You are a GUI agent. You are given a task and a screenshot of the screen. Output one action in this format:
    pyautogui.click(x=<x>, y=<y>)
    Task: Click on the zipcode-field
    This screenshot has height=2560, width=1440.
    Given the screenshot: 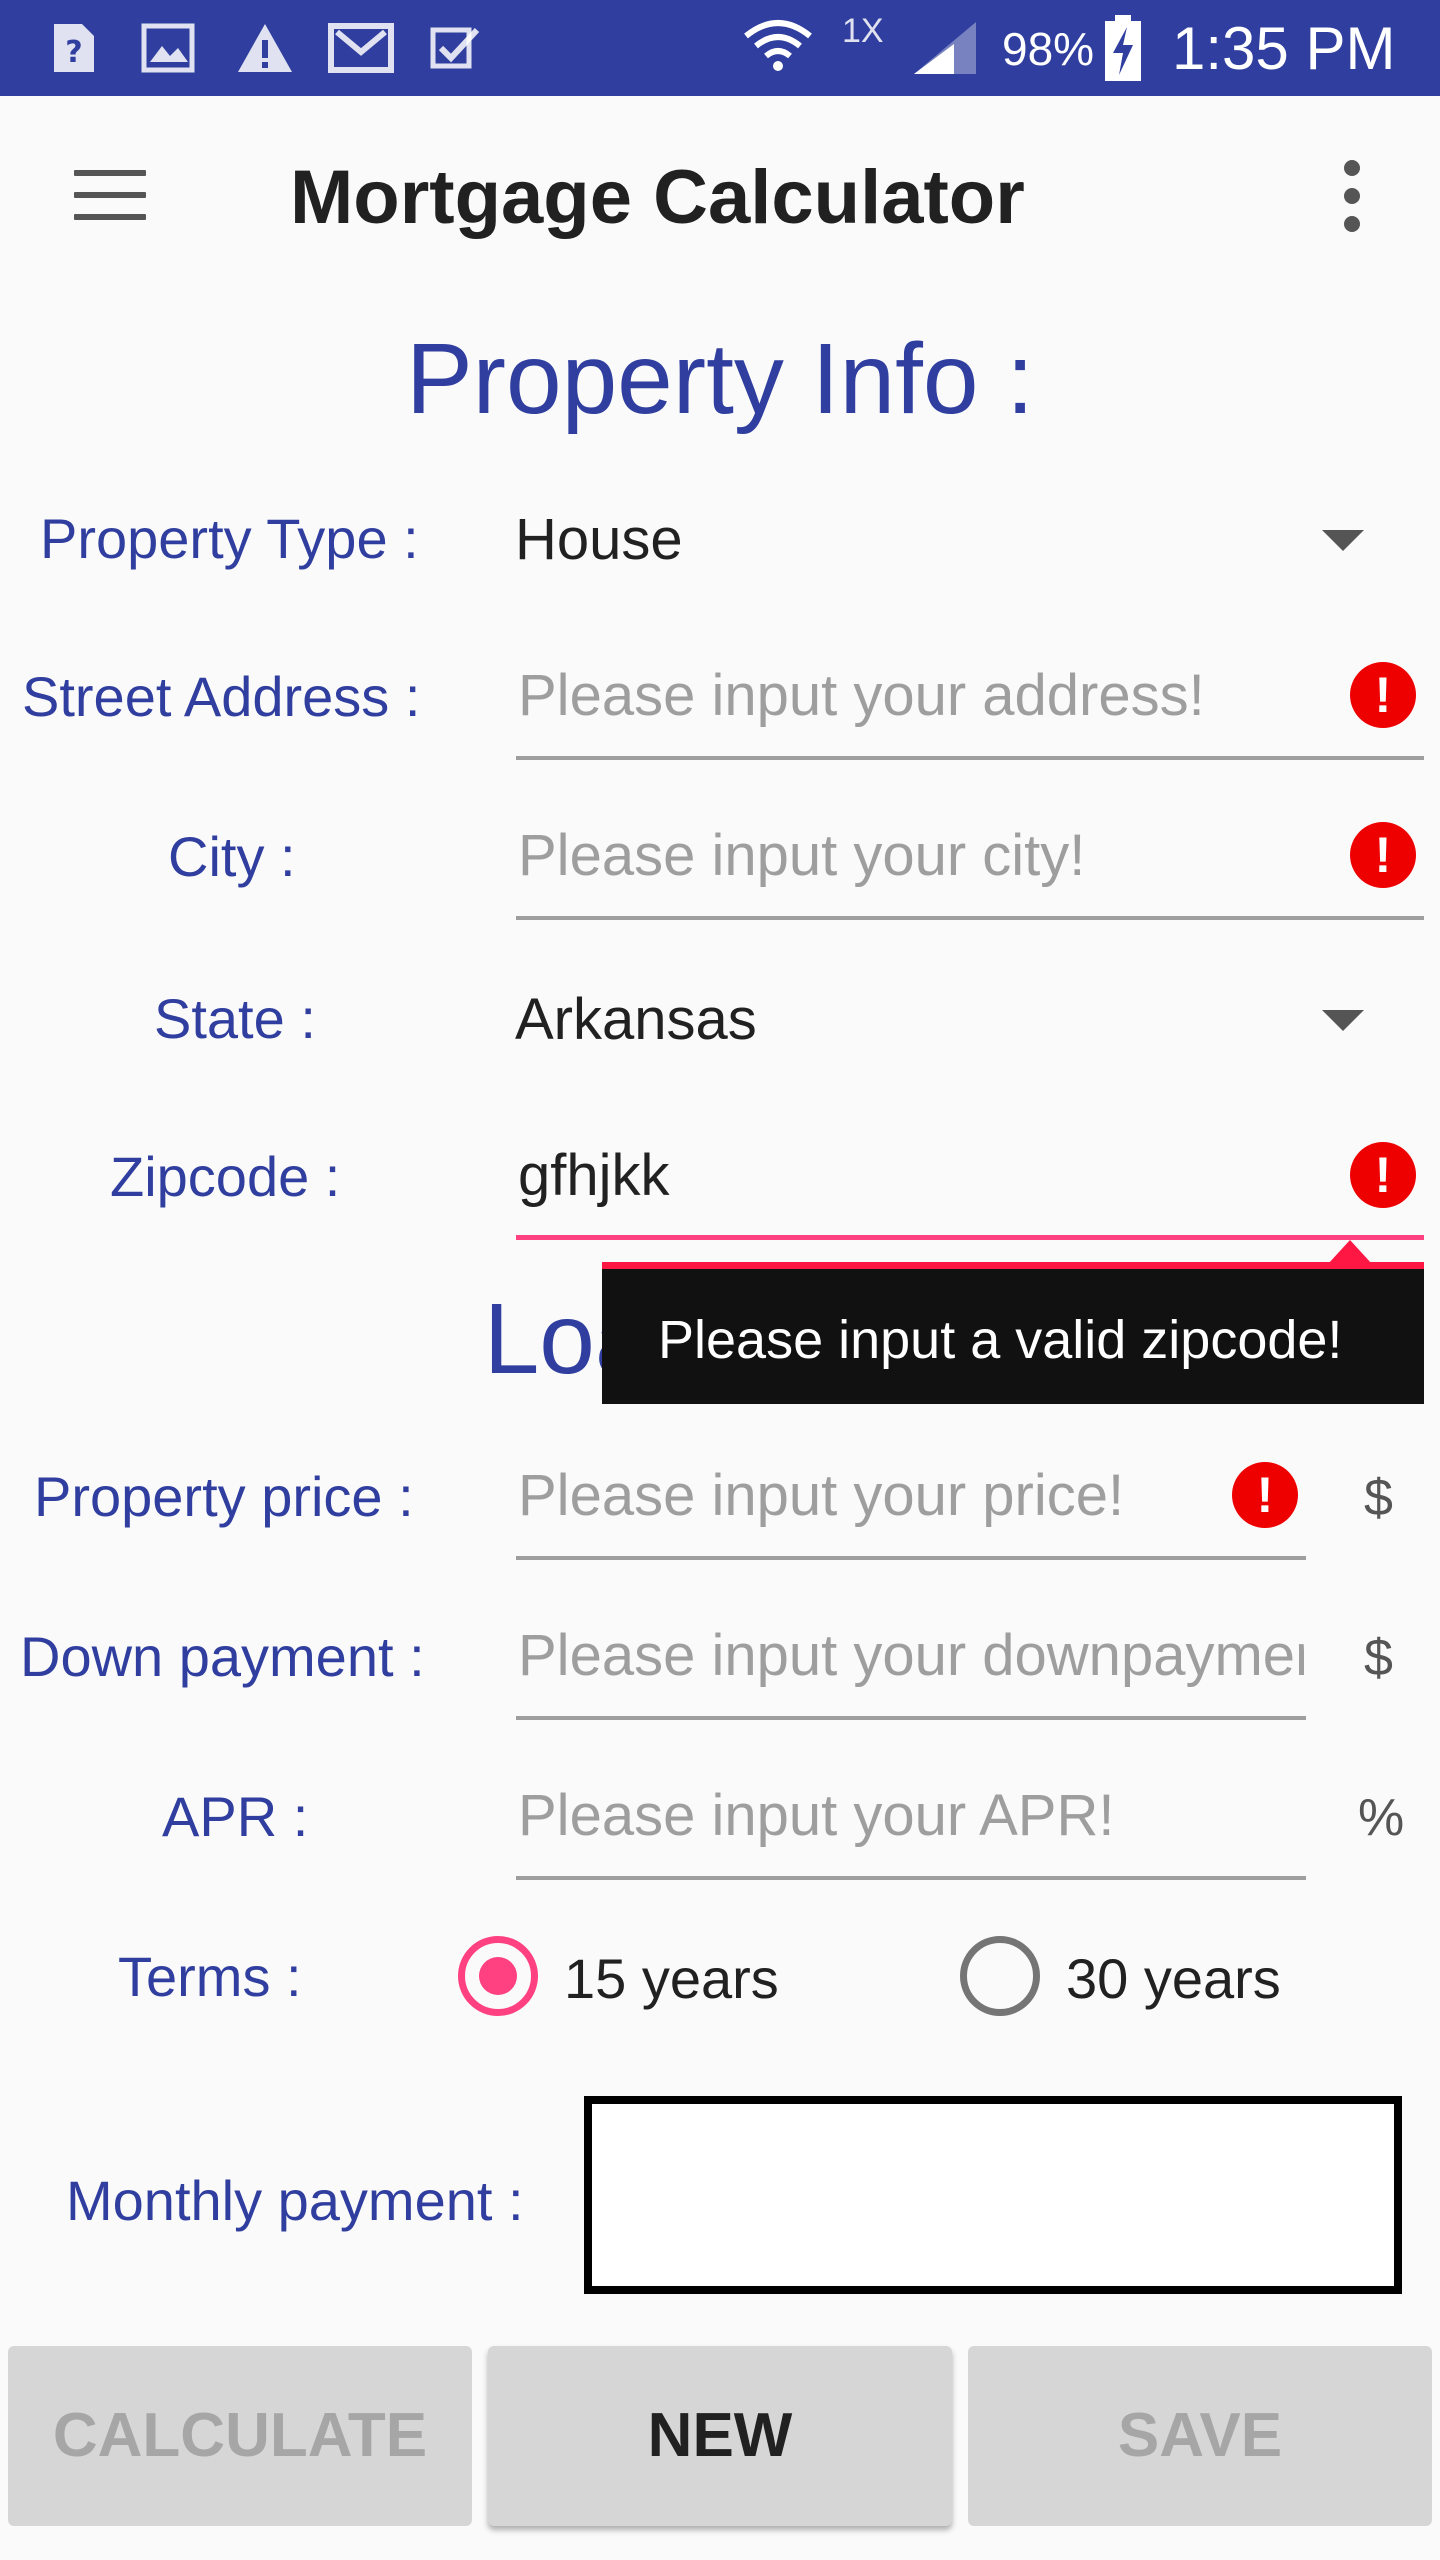 What is the action you would take?
    pyautogui.click(x=970, y=1185)
    